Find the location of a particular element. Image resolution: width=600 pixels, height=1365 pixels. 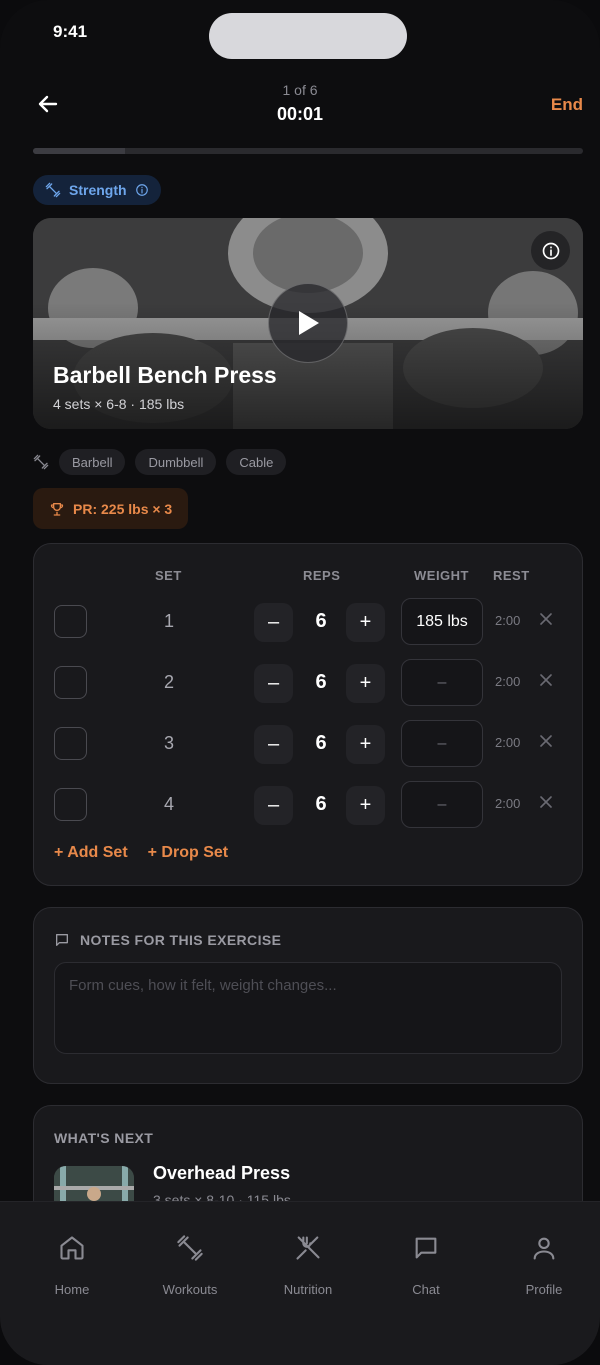

tab-bar: Home Workouts Nutrition Chat Profile is located at coordinates (300, 1283).